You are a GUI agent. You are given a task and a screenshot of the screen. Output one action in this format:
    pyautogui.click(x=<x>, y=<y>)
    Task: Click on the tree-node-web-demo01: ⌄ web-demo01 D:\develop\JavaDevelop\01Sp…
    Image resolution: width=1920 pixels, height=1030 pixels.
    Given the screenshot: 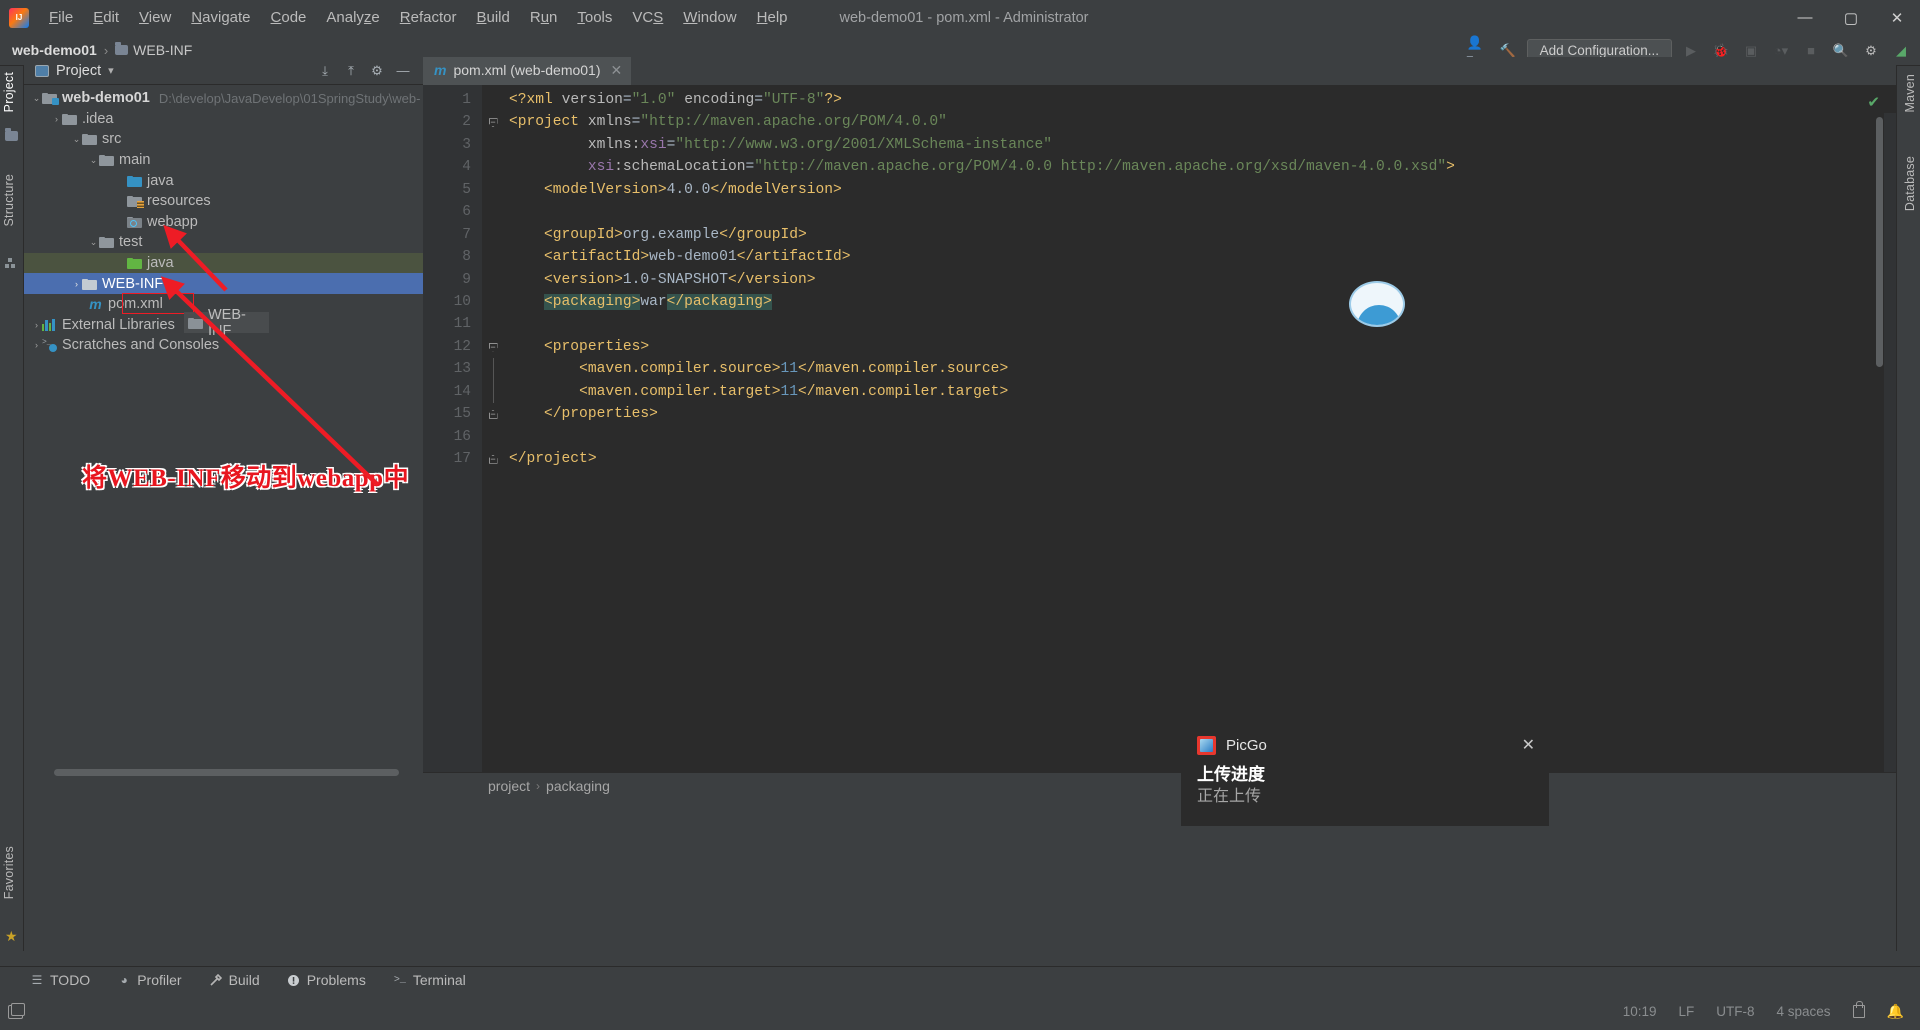 What is the action you would take?
    pyautogui.click(x=223, y=98)
    